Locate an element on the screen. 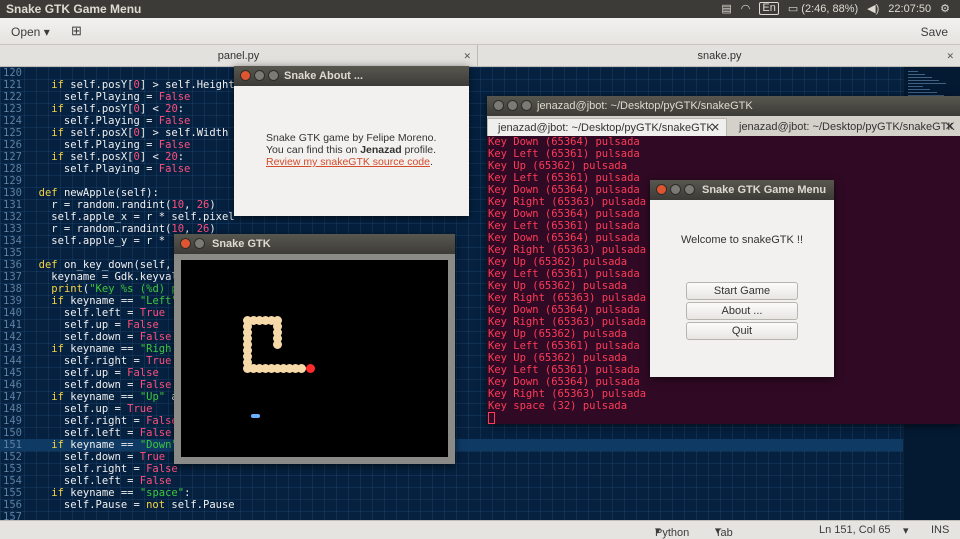 The image size is (960, 539). terminal-tab-label: jenazad@jbot: ~/Desktop/pyGTK/snakeGTK is located at coordinates (606, 128).